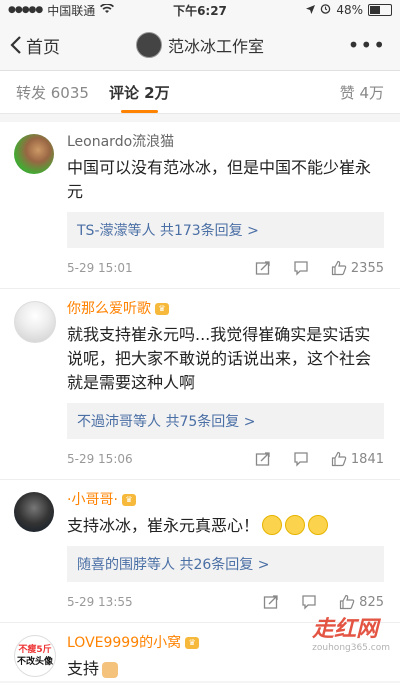  I want to click on comment-text: 支持冰冰，崔永元真恶心！, so click(225, 526).